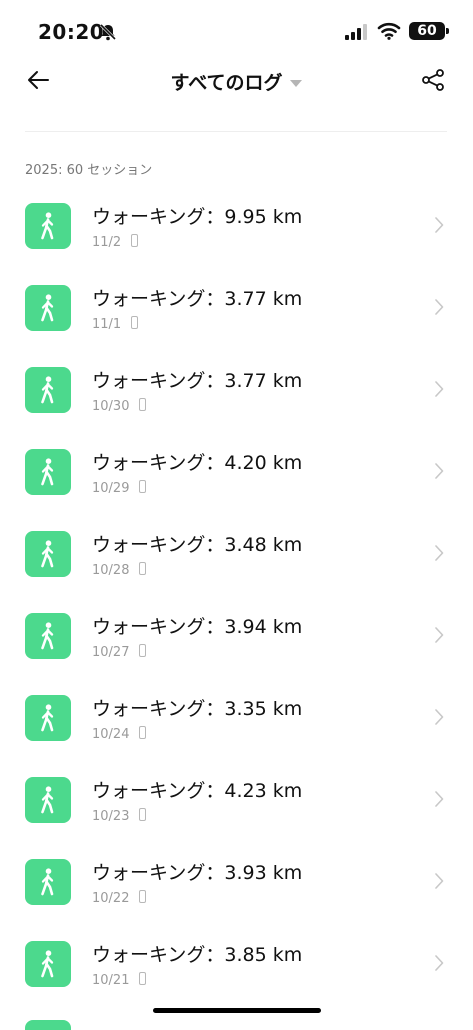 Image resolution: width=473 pixels, height=1030 pixels. Describe the element at coordinates (111, 898) in the screenshot. I see `activity-date: 10/22` at that location.